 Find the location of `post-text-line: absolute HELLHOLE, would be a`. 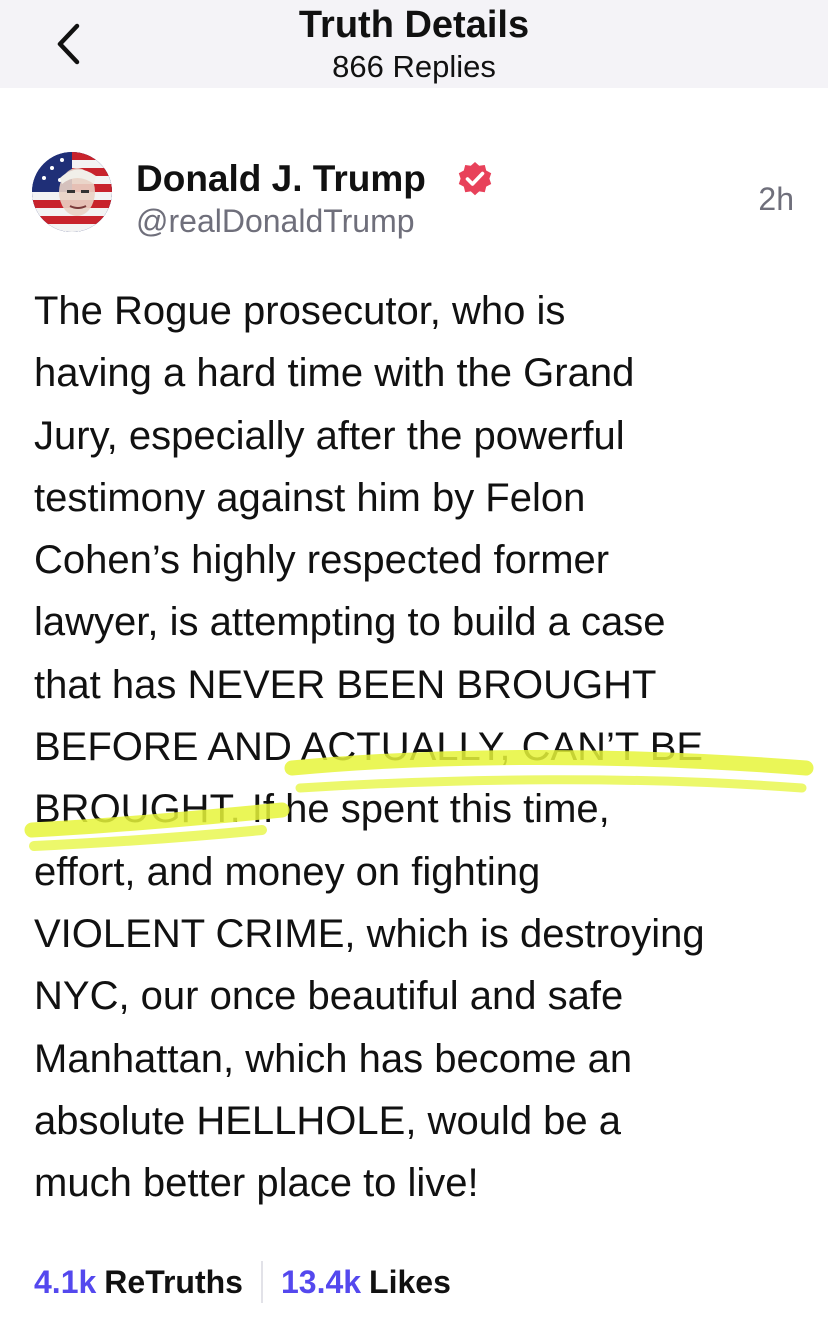

post-text-line: absolute HELLHOLE, would be a is located at coordinates (328, 1120).